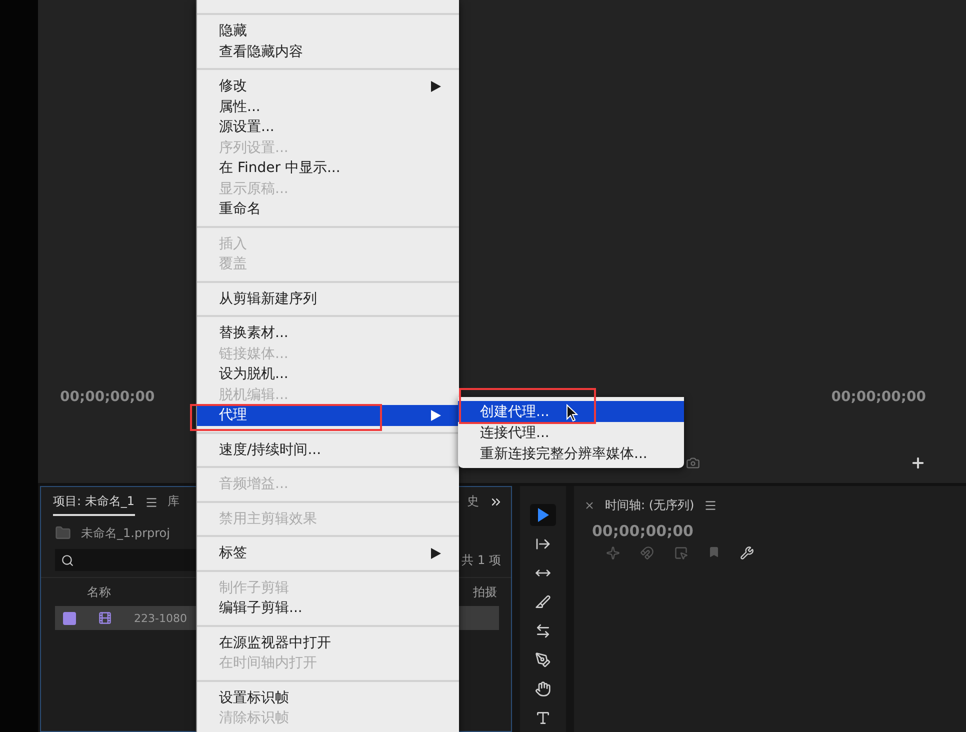 This screenshot has height=732, width=966. Describe the element at coordinates (747, 553) in the screenshot. I see `wrench-icon` at that location.